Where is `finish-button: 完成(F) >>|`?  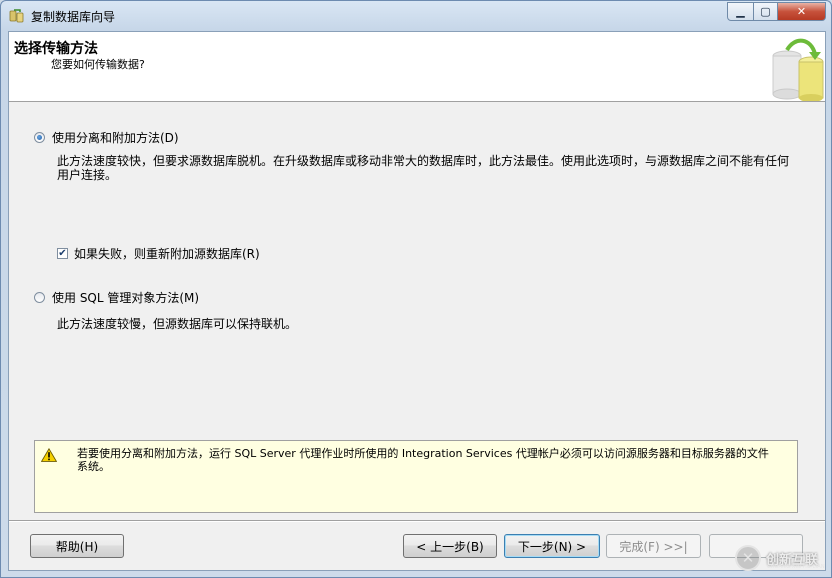
finish-button: 完成(F) >>| is located at coordinates (653, 546).